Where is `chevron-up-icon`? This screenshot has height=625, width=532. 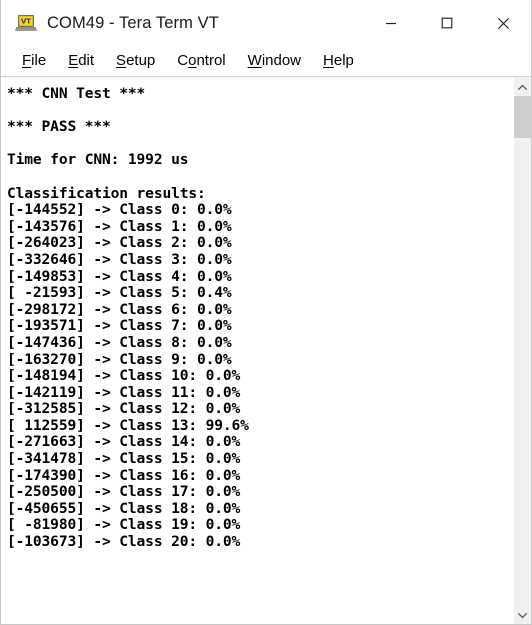 chevron-up-icon is located at coordinates (522, 87).